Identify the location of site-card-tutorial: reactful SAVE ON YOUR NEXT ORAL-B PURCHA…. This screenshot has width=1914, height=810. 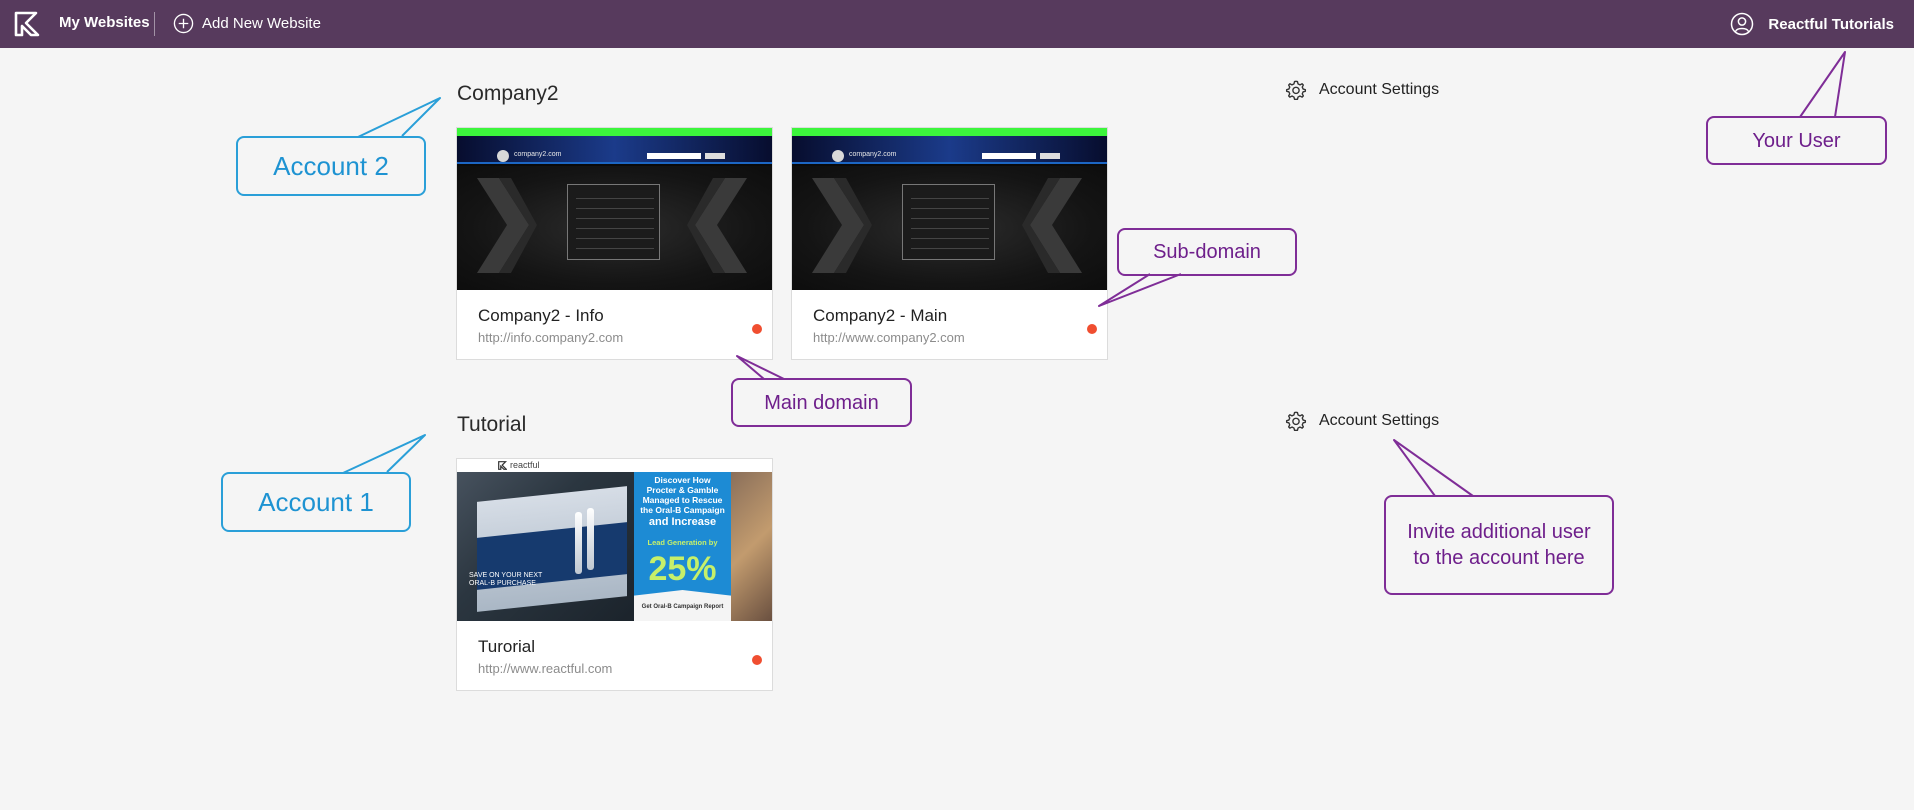
(614, 574).